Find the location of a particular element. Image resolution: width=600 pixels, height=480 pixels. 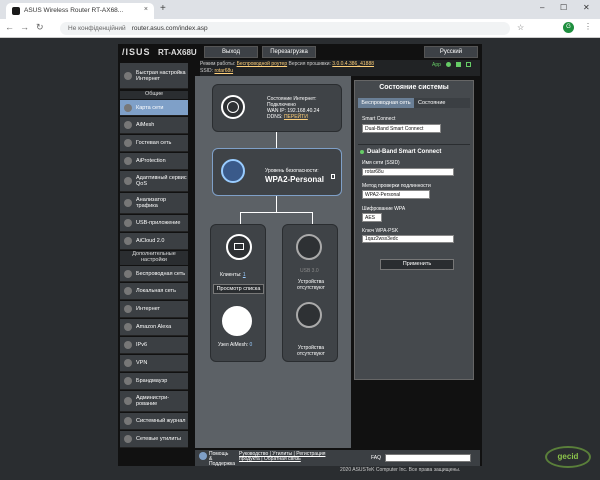

security-level-value: WPA2-Personal is located at coordinates (294, 179).